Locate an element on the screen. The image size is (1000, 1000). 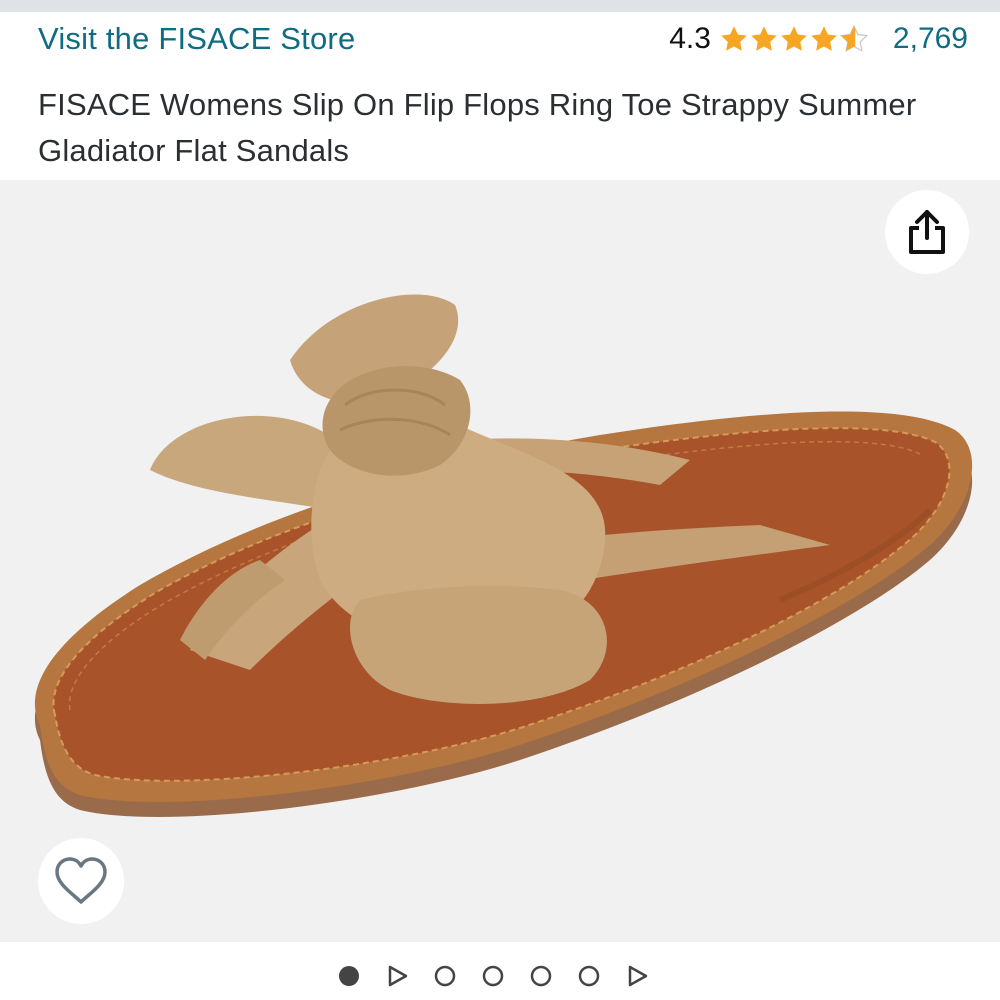
filled-dot-icon is located at coordinates (349, 976).